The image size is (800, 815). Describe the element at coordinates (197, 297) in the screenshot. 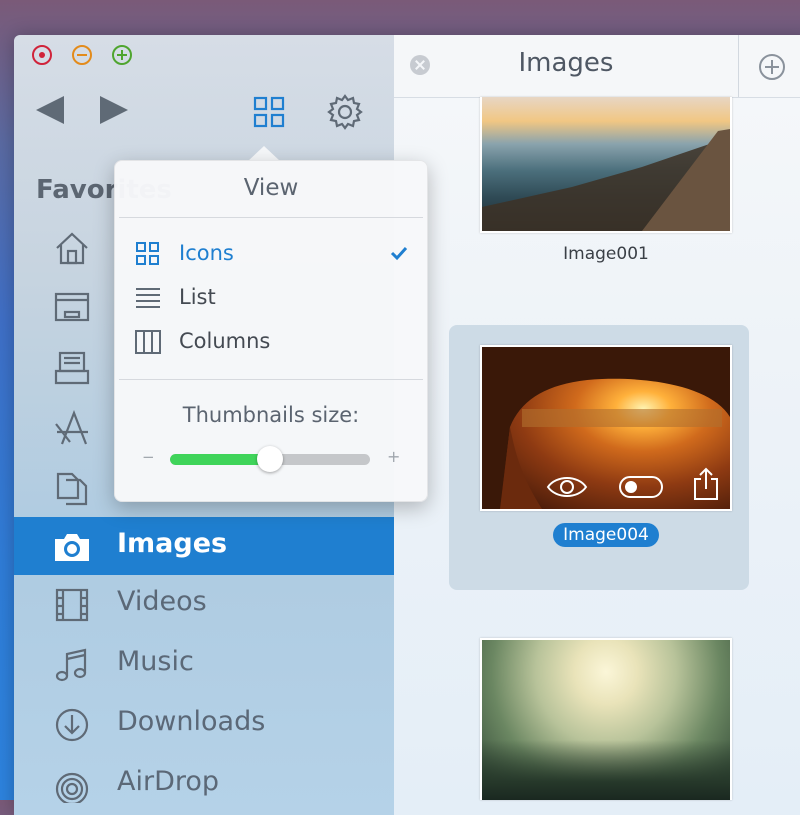

I see `option-label: List` at that location.